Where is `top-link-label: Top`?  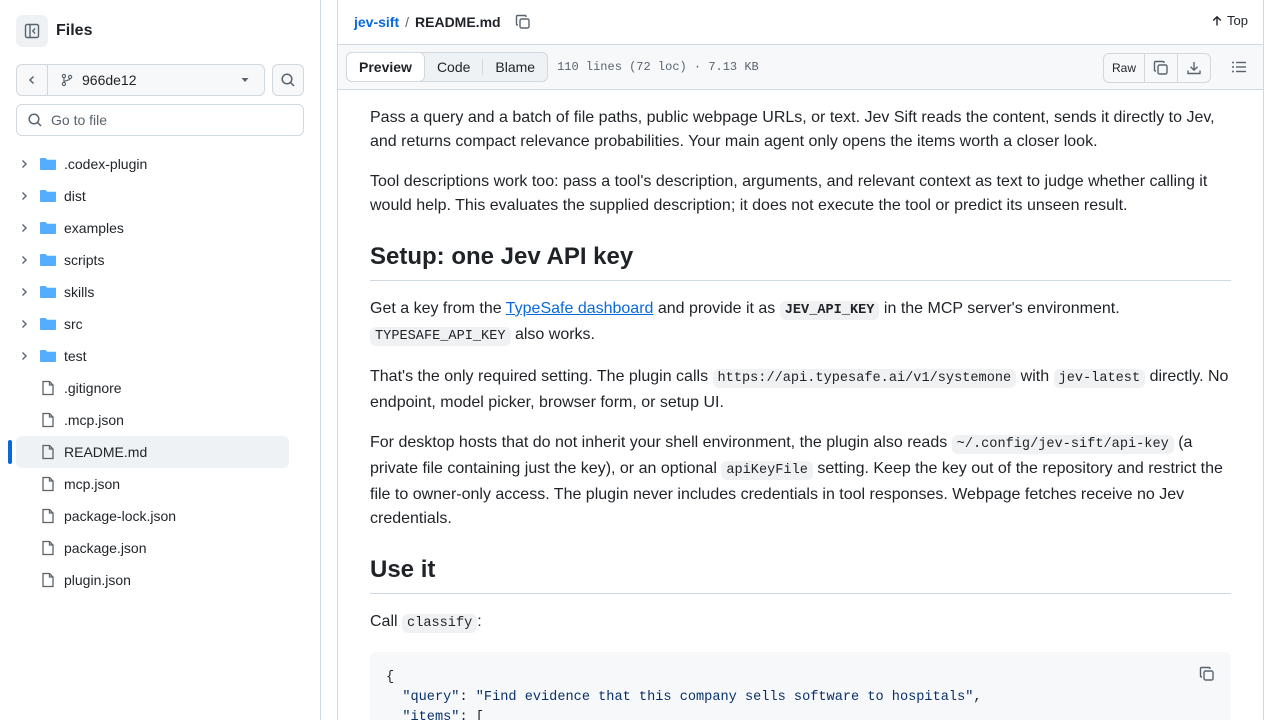
top-link-label: Top is located at coordinates (1237, 20).